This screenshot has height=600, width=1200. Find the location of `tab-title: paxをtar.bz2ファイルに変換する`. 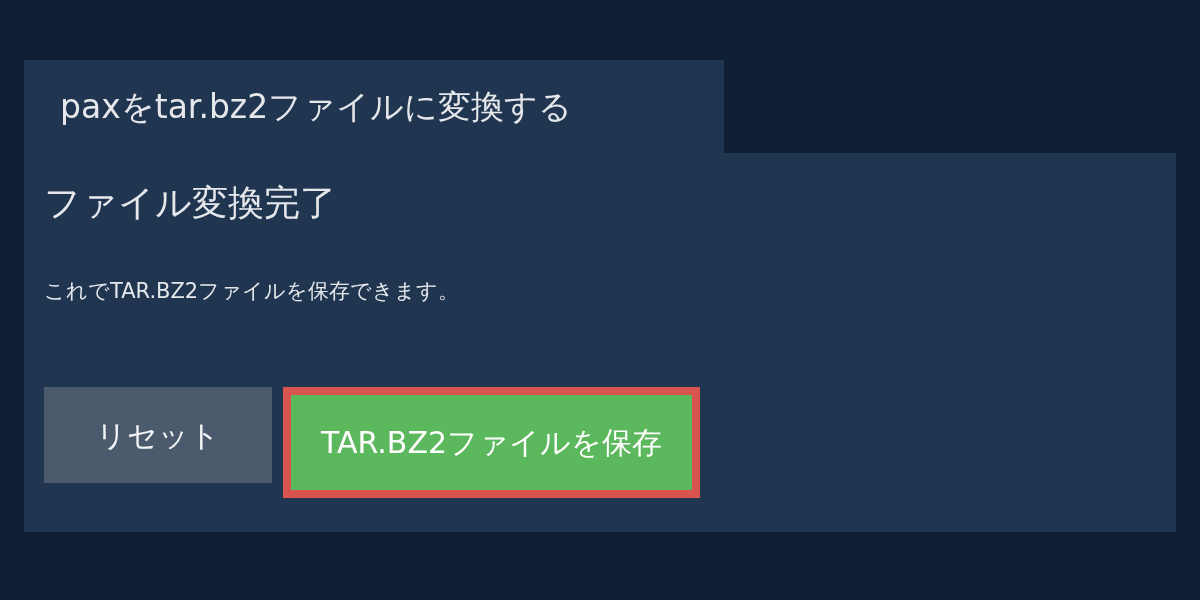

tab-title: paxをtar.bz2ファイルに変換する is located at coordinates (316, 106).